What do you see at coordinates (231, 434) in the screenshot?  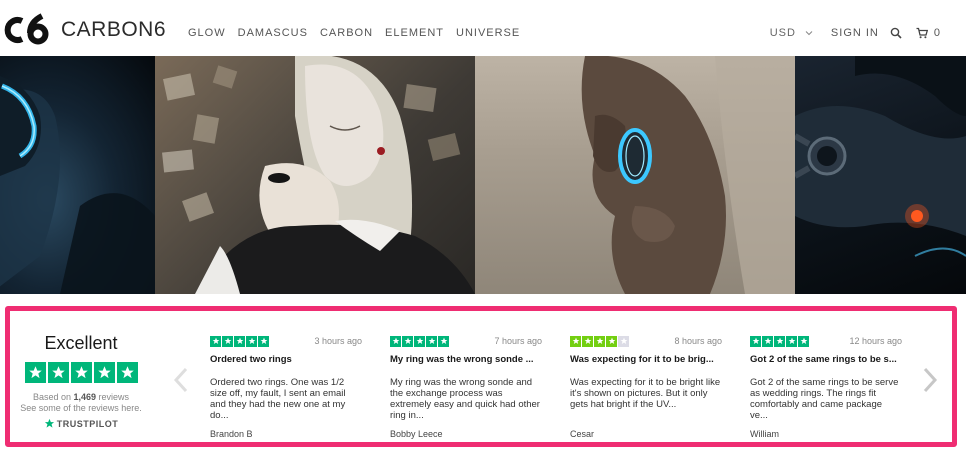 I see `review-author: Brandon B` at bounding box center [231, 434].